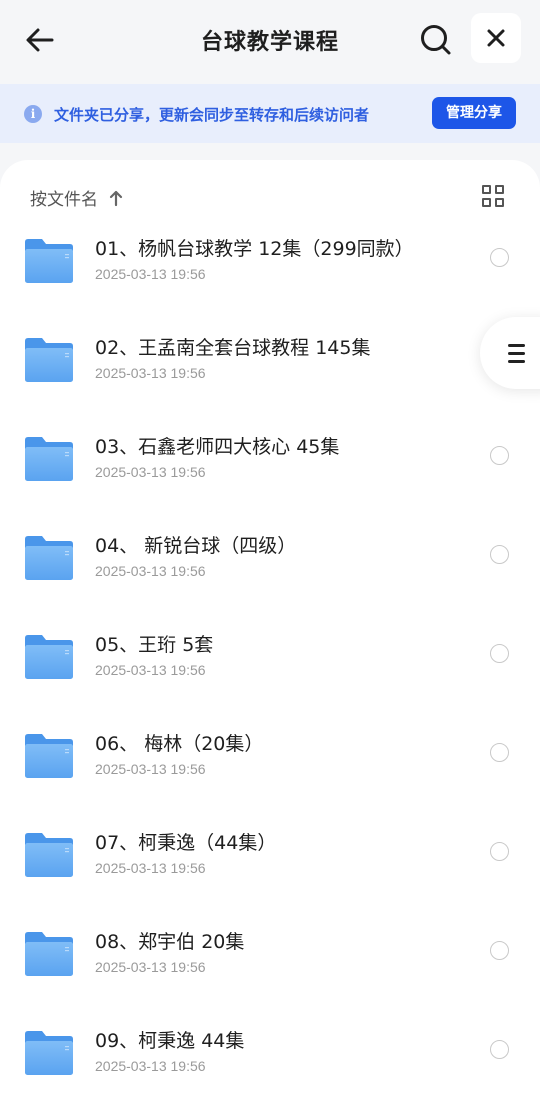 The height and width of the screenshot is (1118, 540). I want to click on folder-row: 06、 梅林（20集） 2025-03-13 19:56, so click(270, 764).